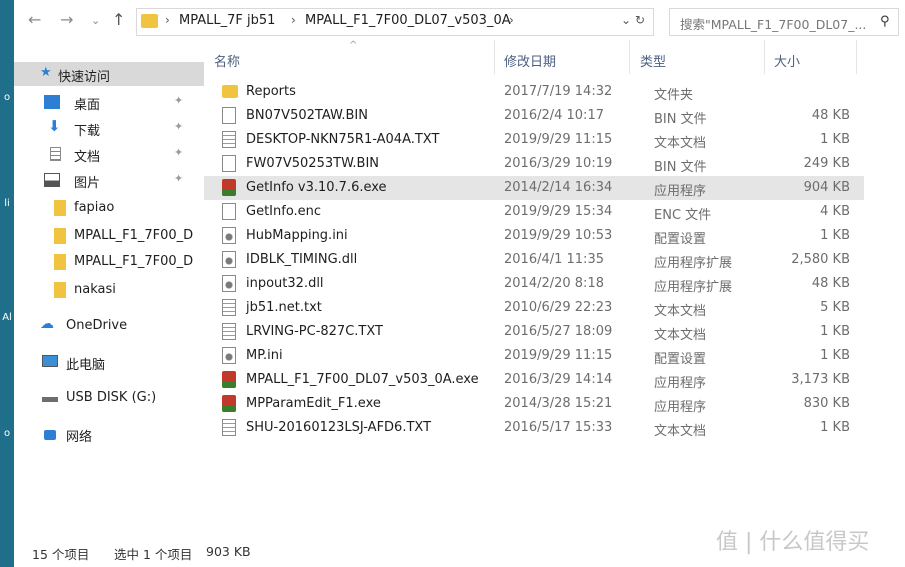 Image resolution: width=905 pixels, height=567 pixels. Describe the element at coordinates (307, 115) in the screenshot. I see `file-name: BN07V502TAW.BIN` at that location.